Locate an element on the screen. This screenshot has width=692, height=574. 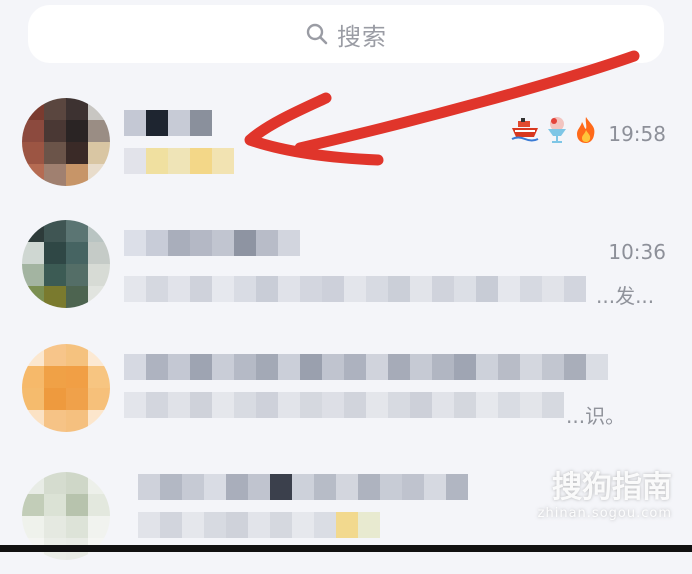
bottom-edge is located at coordinates (346, 548).